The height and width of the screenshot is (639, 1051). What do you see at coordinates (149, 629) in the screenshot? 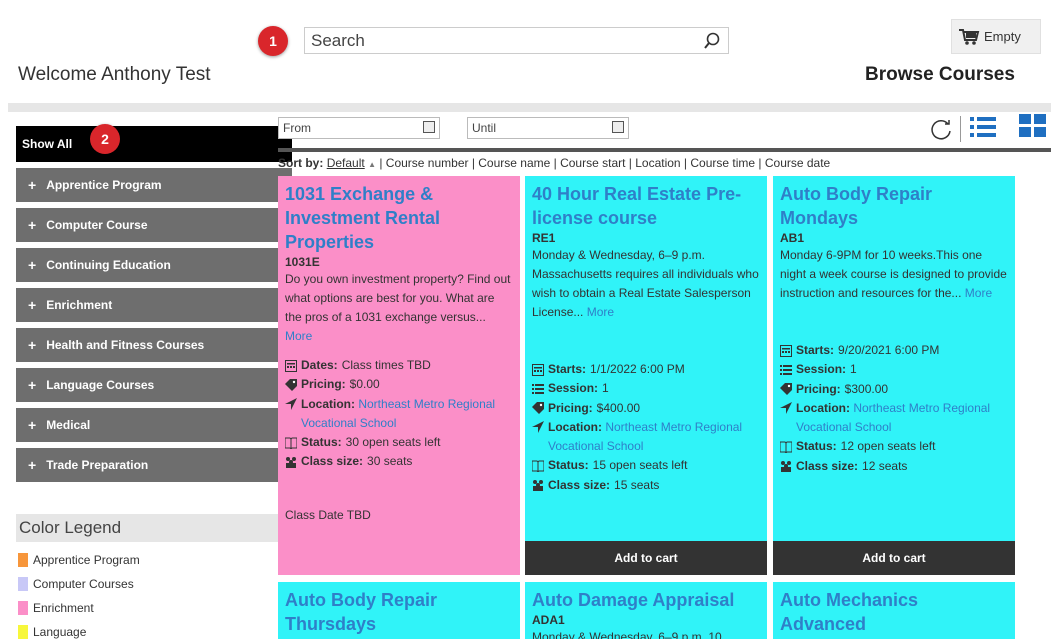
I see `legend-item: Language` at bounding box center [149, 629].